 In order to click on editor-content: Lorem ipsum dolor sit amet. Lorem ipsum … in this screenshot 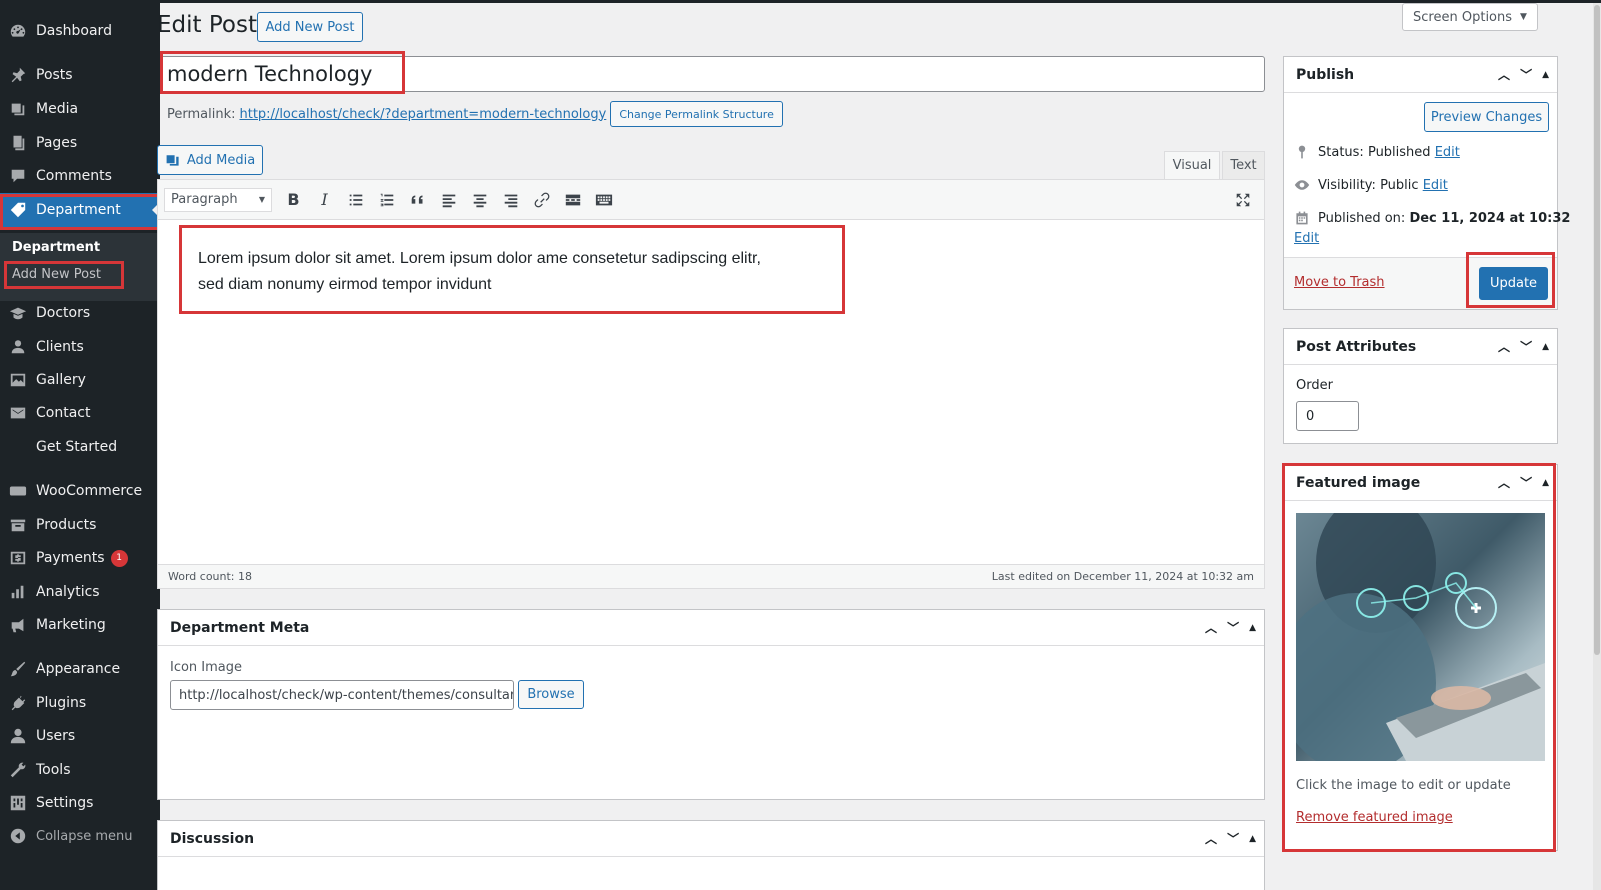, I will do `click(479, 272)`.